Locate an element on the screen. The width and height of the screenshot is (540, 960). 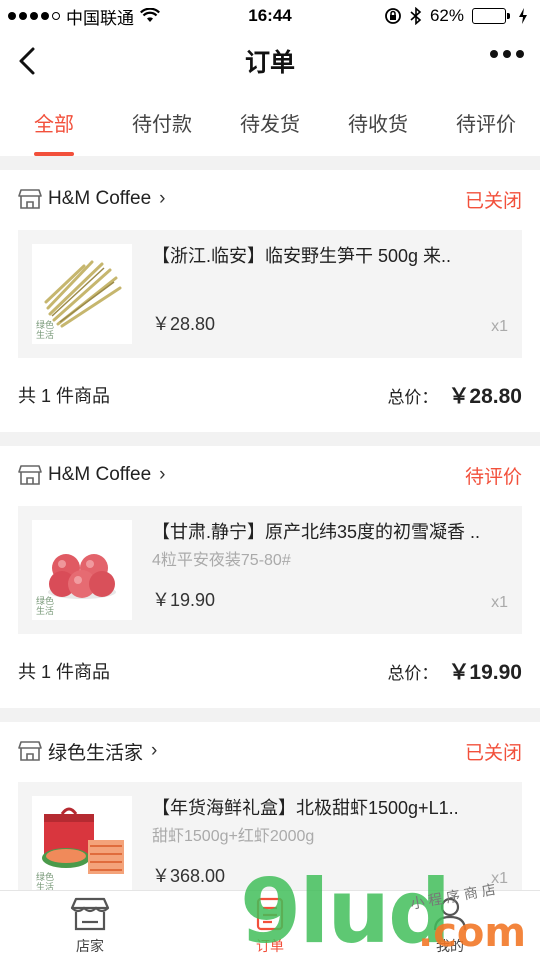
order-footer: 共 1 件商品 总价： ￥19.90 is located at coordinates (270, 671).